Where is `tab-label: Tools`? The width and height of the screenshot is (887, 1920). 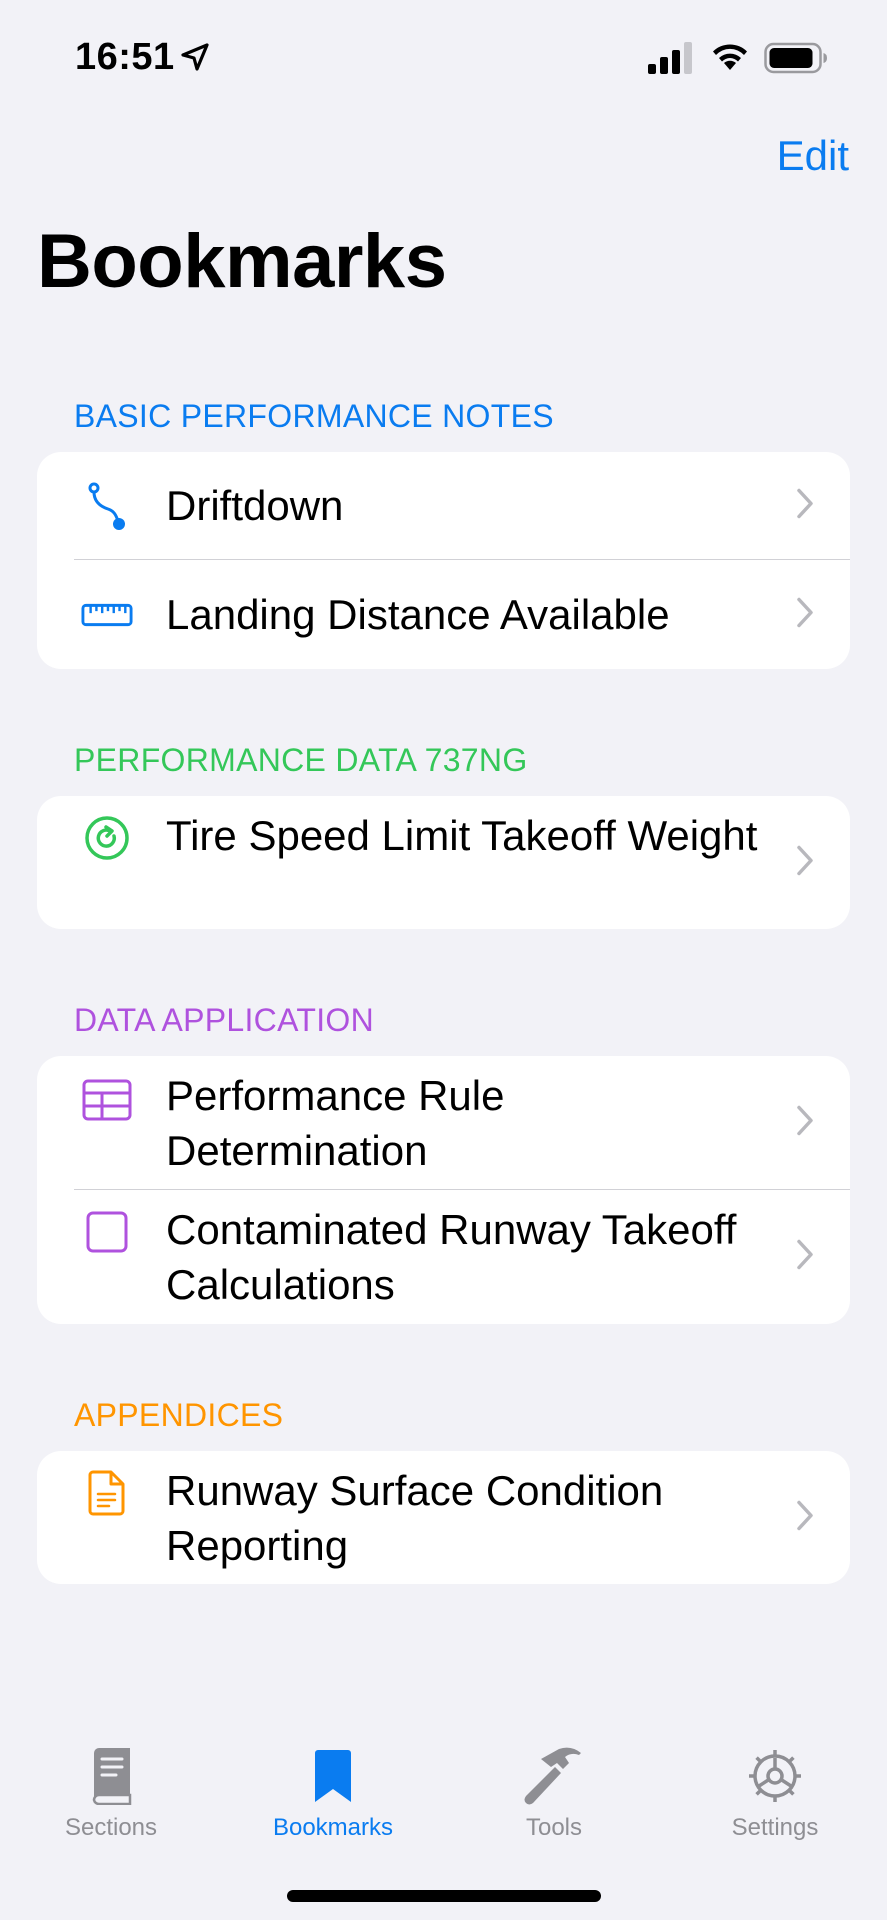 tab-label: Tools is located at coordinates (554, 1827).